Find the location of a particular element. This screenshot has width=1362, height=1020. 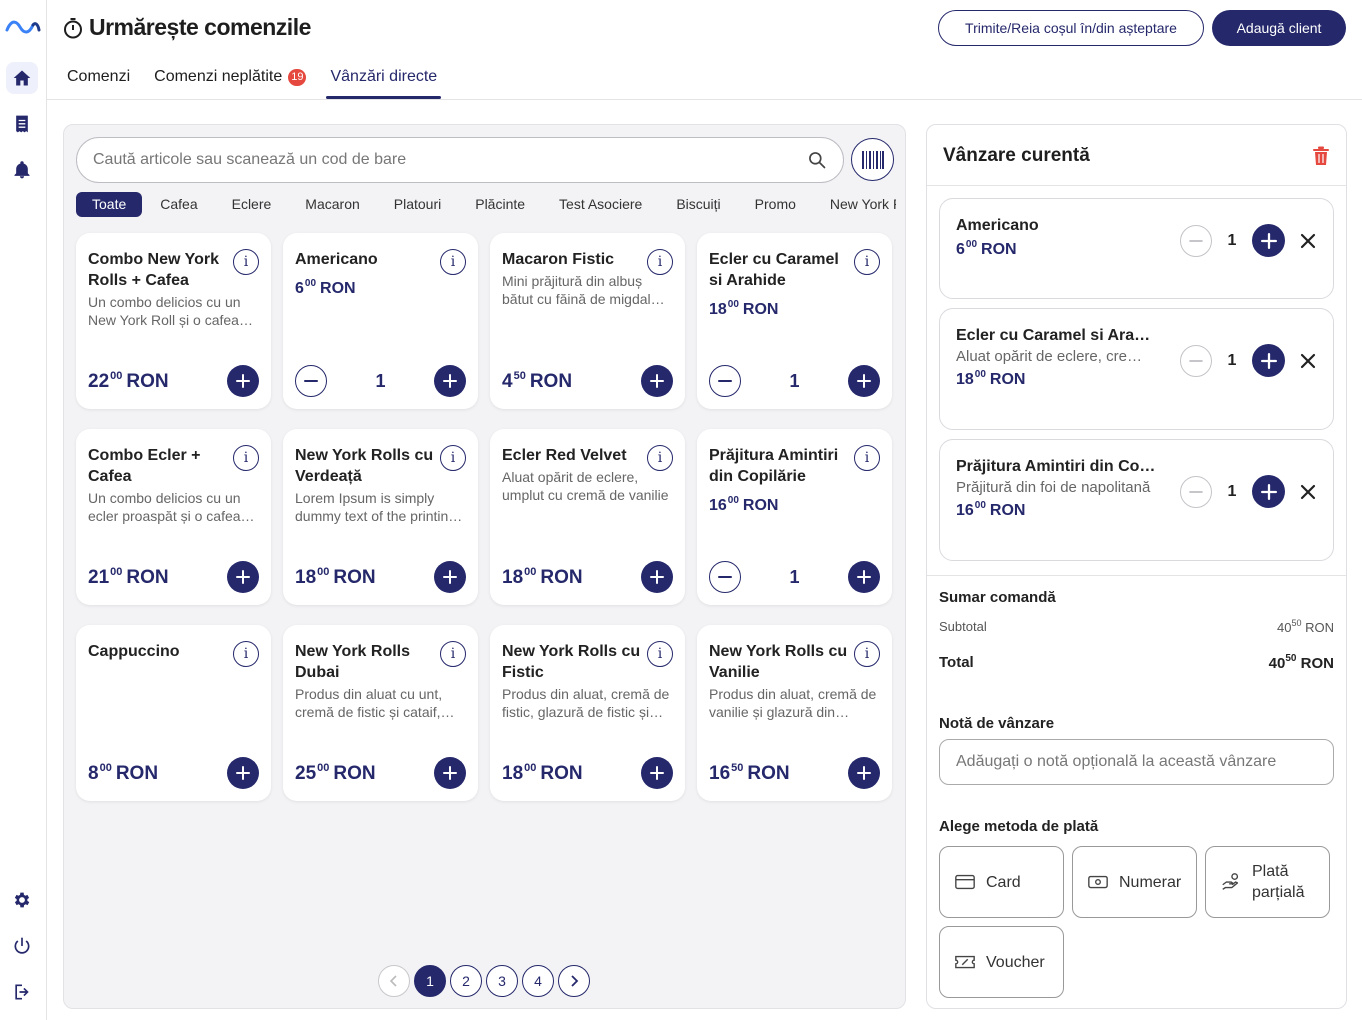

page-button: 4 is located at coordinates (538, 981).